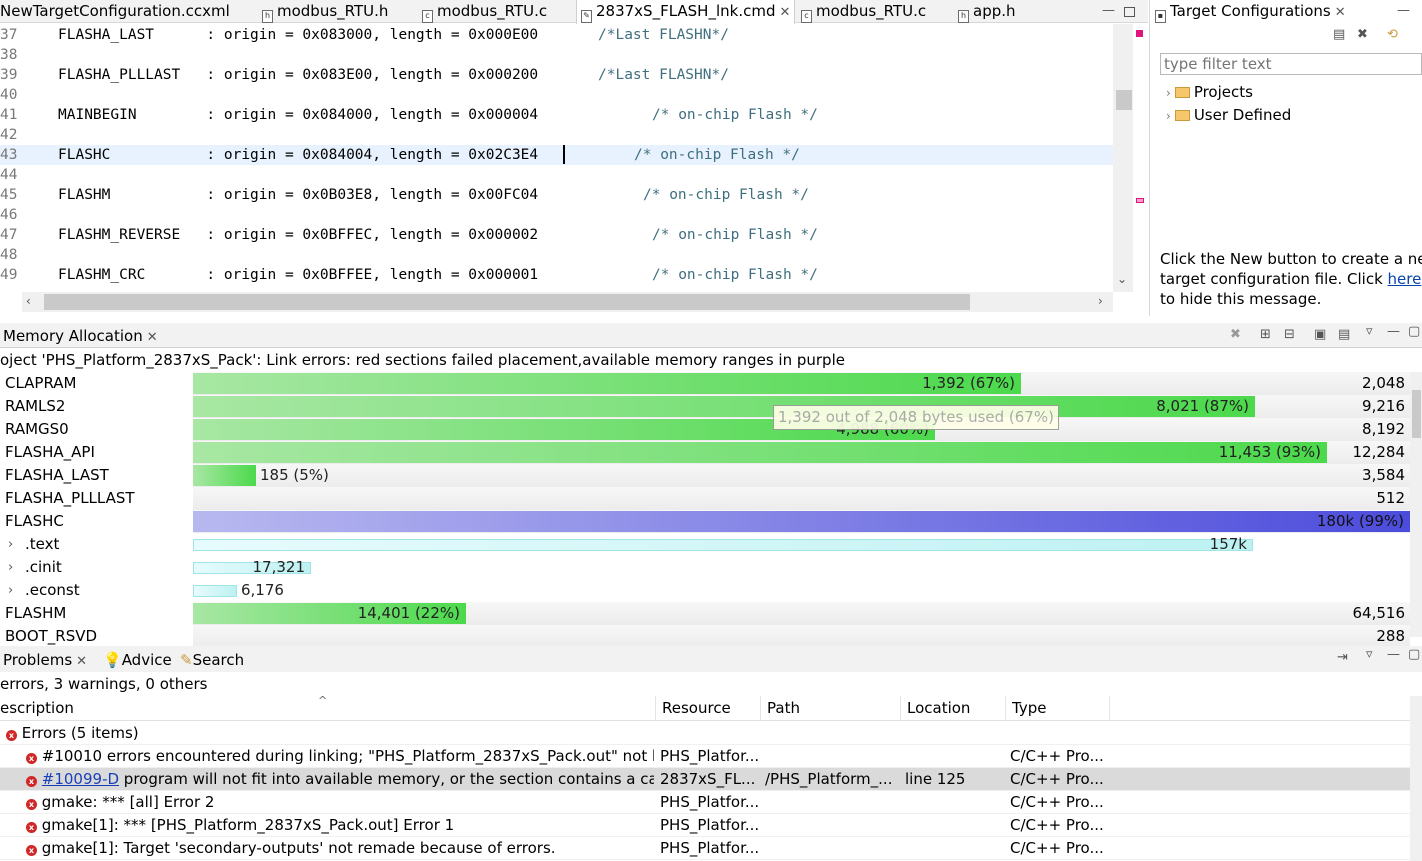 The width and height of the screenshot is (1422, 861). What do you see at coordinates (952, 708) in the screenshot?
I see `column-location: Location` at bounding box center [952, 708].